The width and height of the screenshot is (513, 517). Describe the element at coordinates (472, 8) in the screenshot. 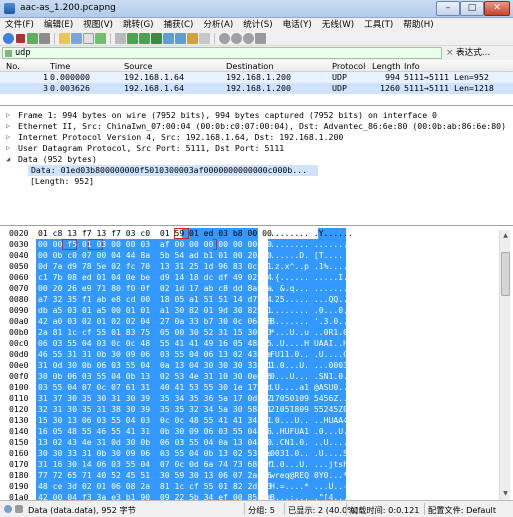

I see `maximize-button: □` at that location.